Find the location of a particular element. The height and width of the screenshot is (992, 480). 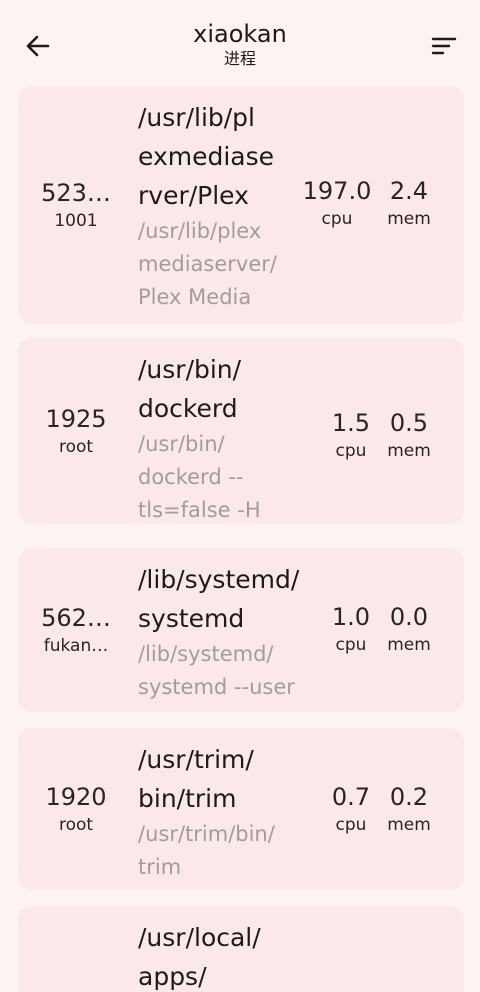

pid-column: 1925 root is located at coordinates (76, 431).